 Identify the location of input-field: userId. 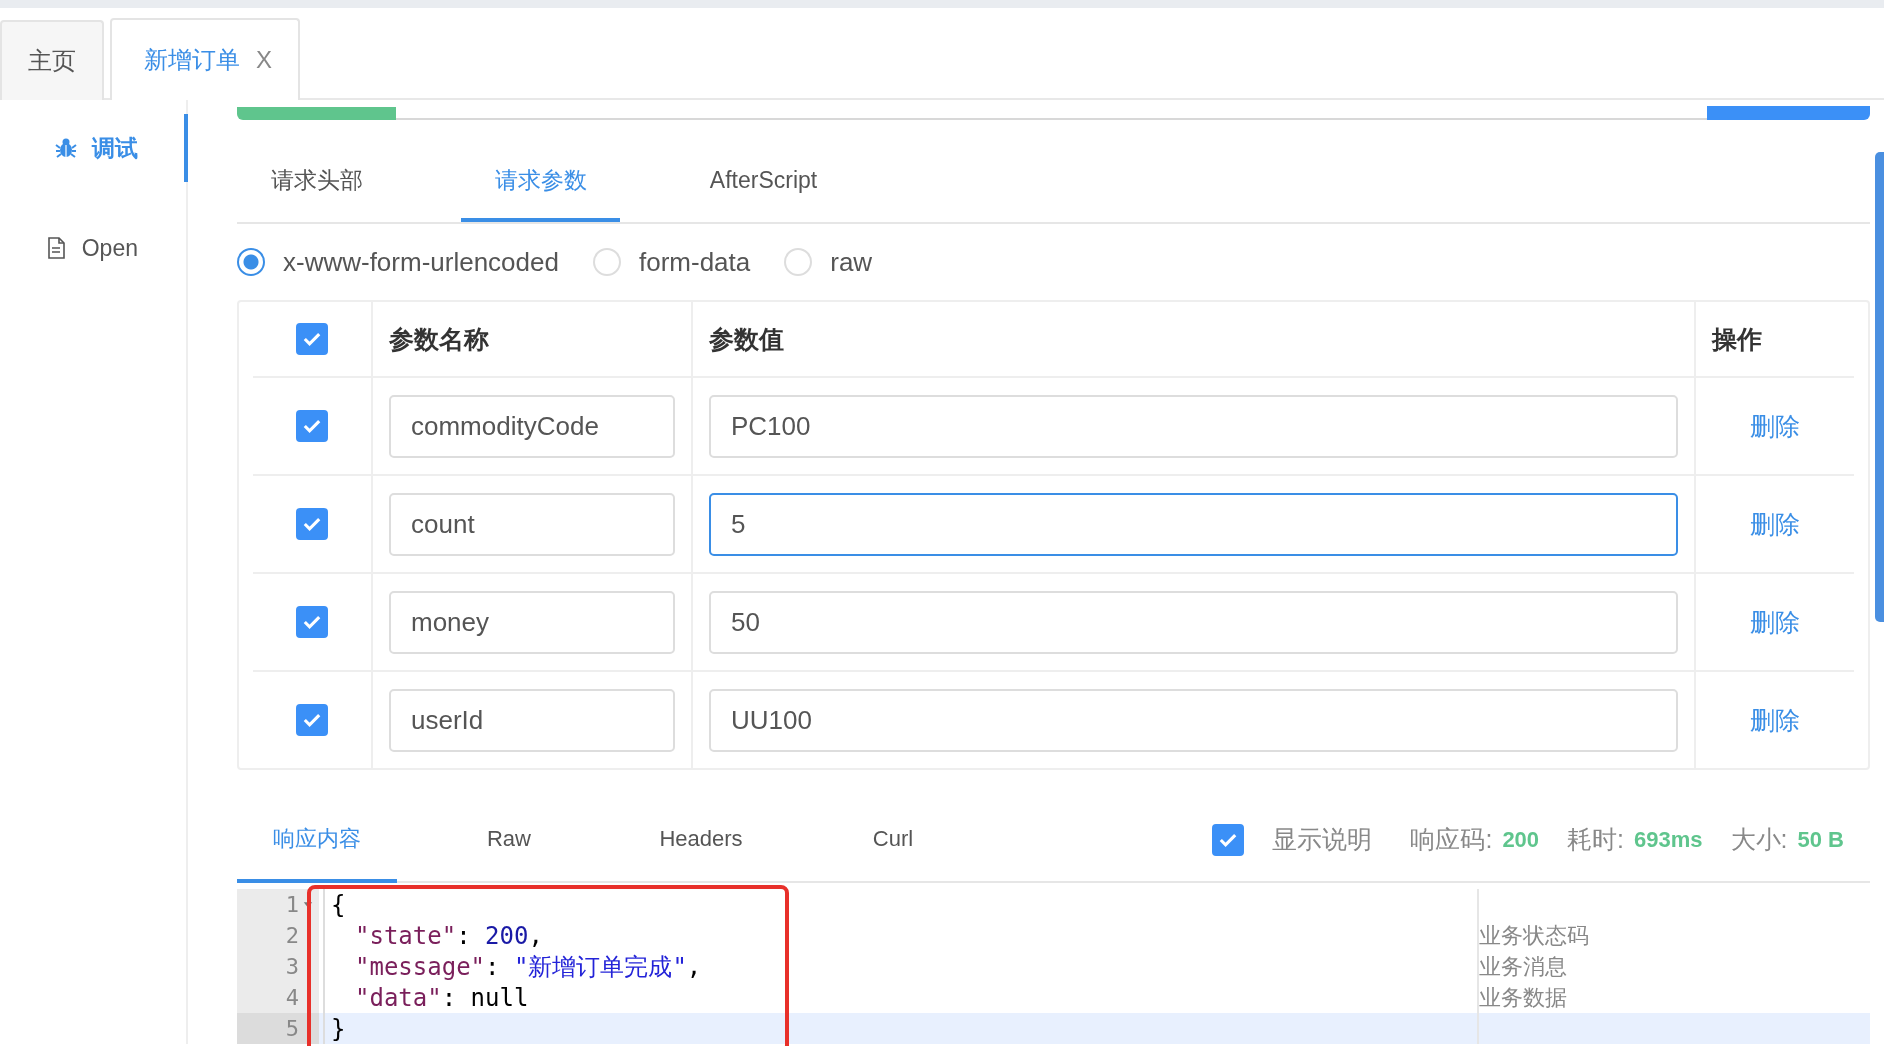
(532, 720).